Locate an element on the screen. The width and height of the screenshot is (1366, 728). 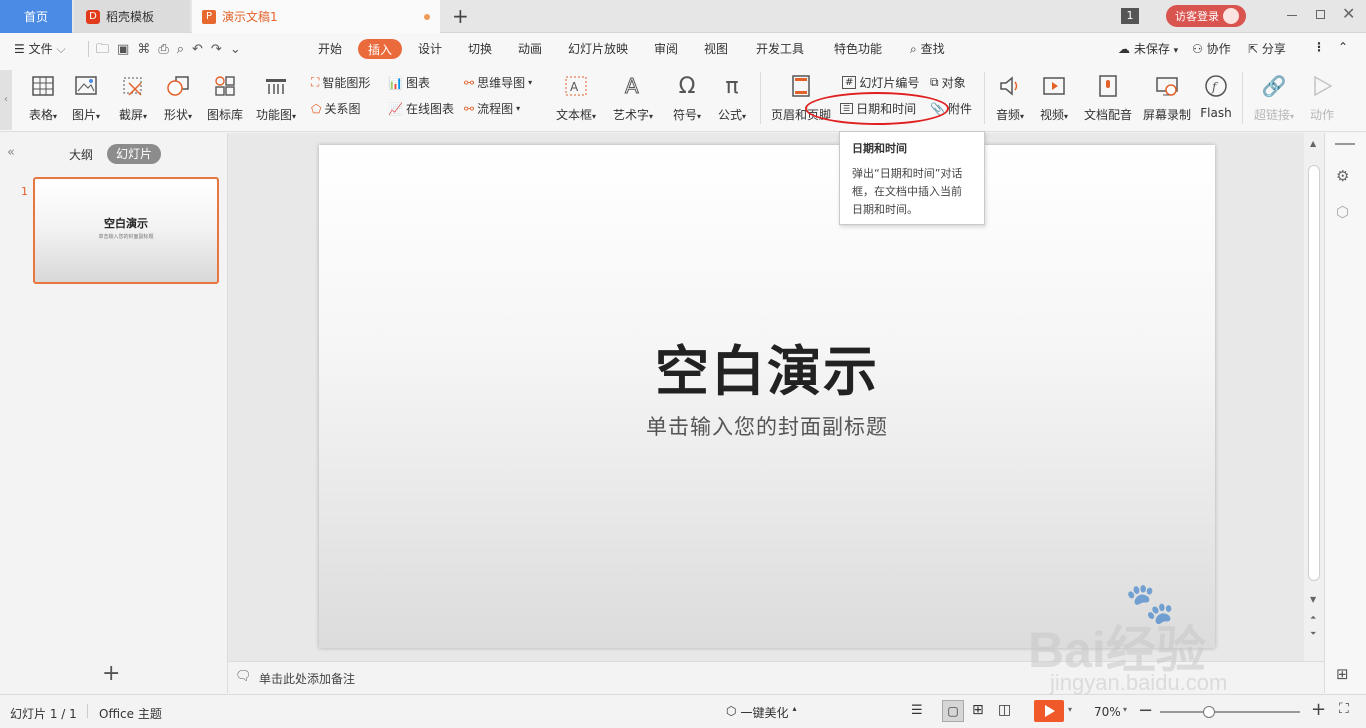
minimize-button is located at coordinates (1292, 15).